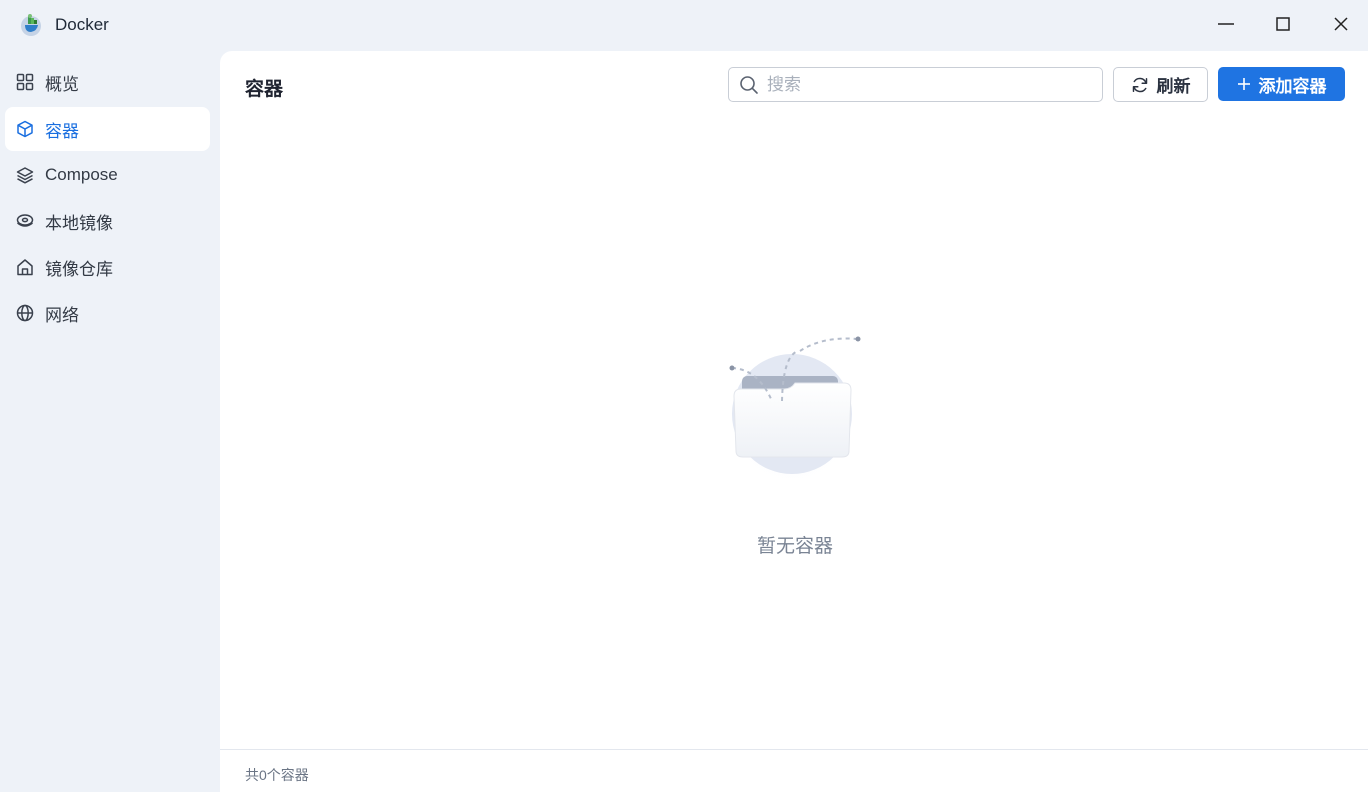 The width and height of the screenshot is (1368, 792). Describe the element at coordinates (1243, 84) in the screenshot. I see `plus-icon` at that location.